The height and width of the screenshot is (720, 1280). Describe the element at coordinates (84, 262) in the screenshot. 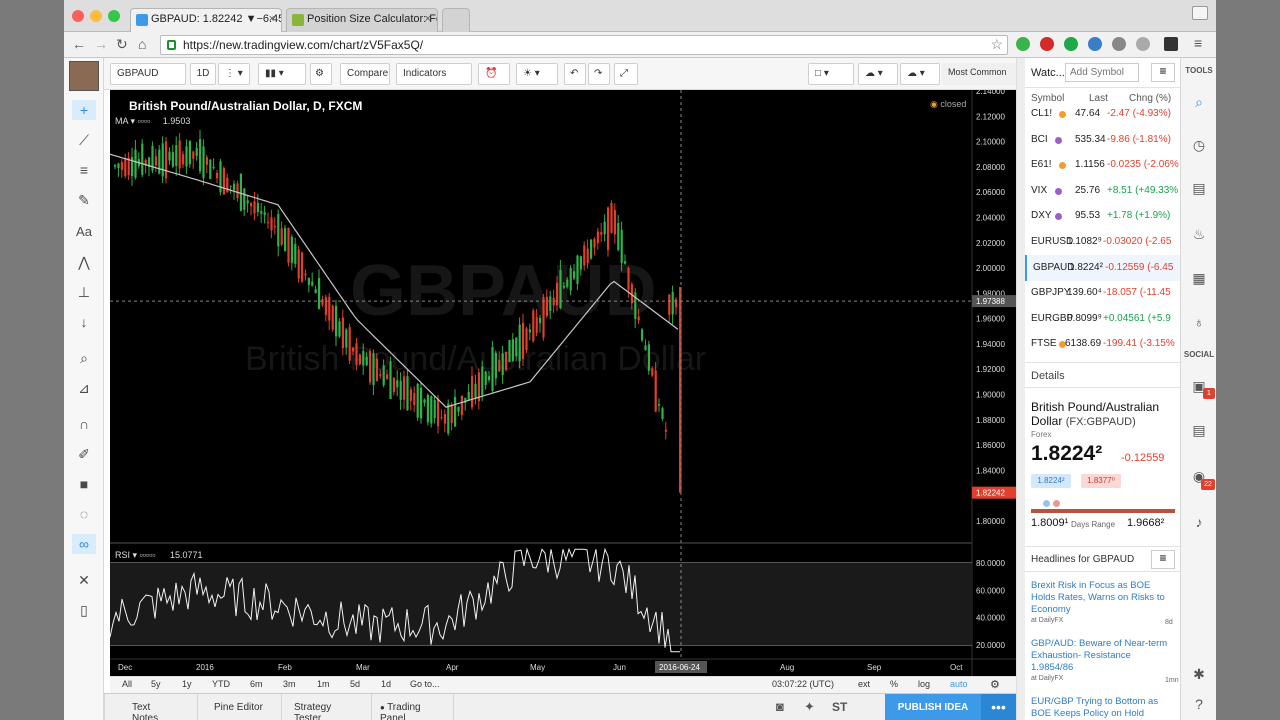

I see `pattern-icon: ⋀` at that location.